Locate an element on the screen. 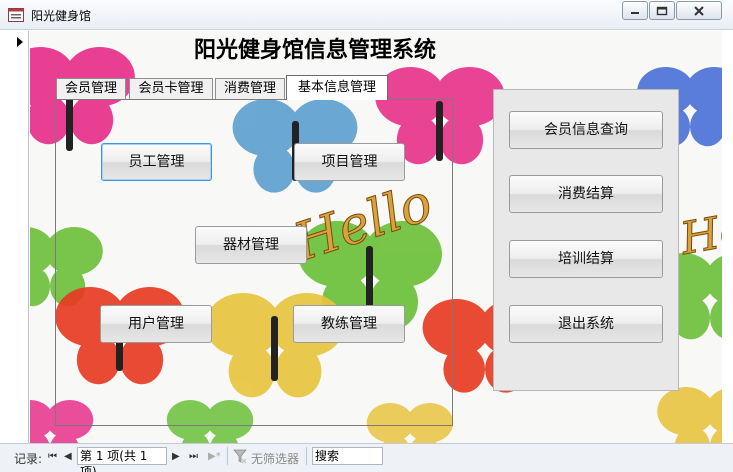  record-position-field: 第 1 项(共 1 项) is located at coordinates (122, 459).